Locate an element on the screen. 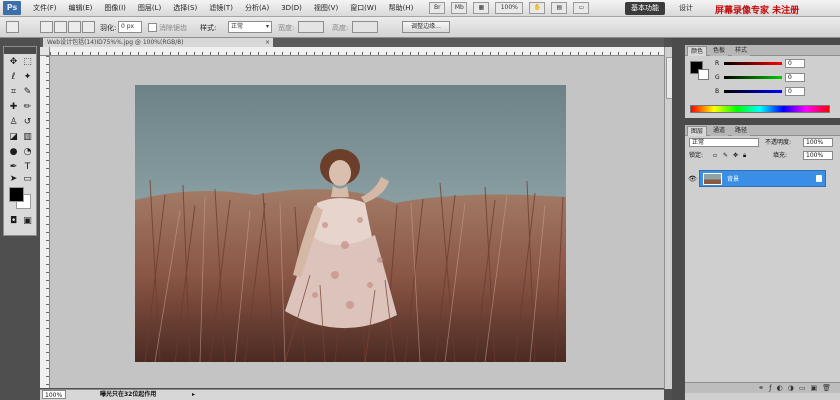 This screenshot has width=840, height=400. fill-input: 100% is located at coordinates (818, 155).